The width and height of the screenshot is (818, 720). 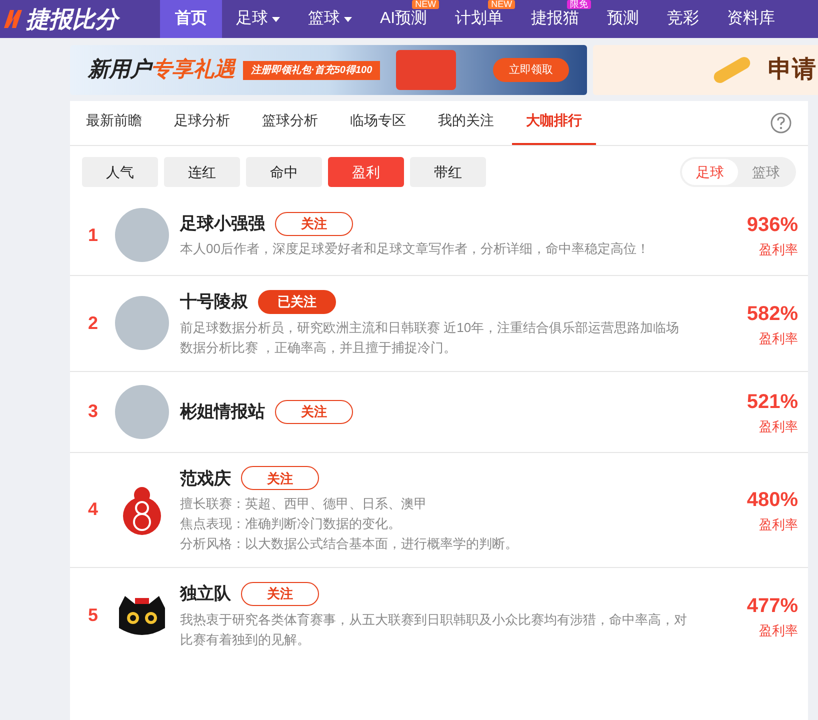 What do you see at coordinates (94, 411) in the screenshot?
I see `rank-number: 3` at bounding box center [94, 411].